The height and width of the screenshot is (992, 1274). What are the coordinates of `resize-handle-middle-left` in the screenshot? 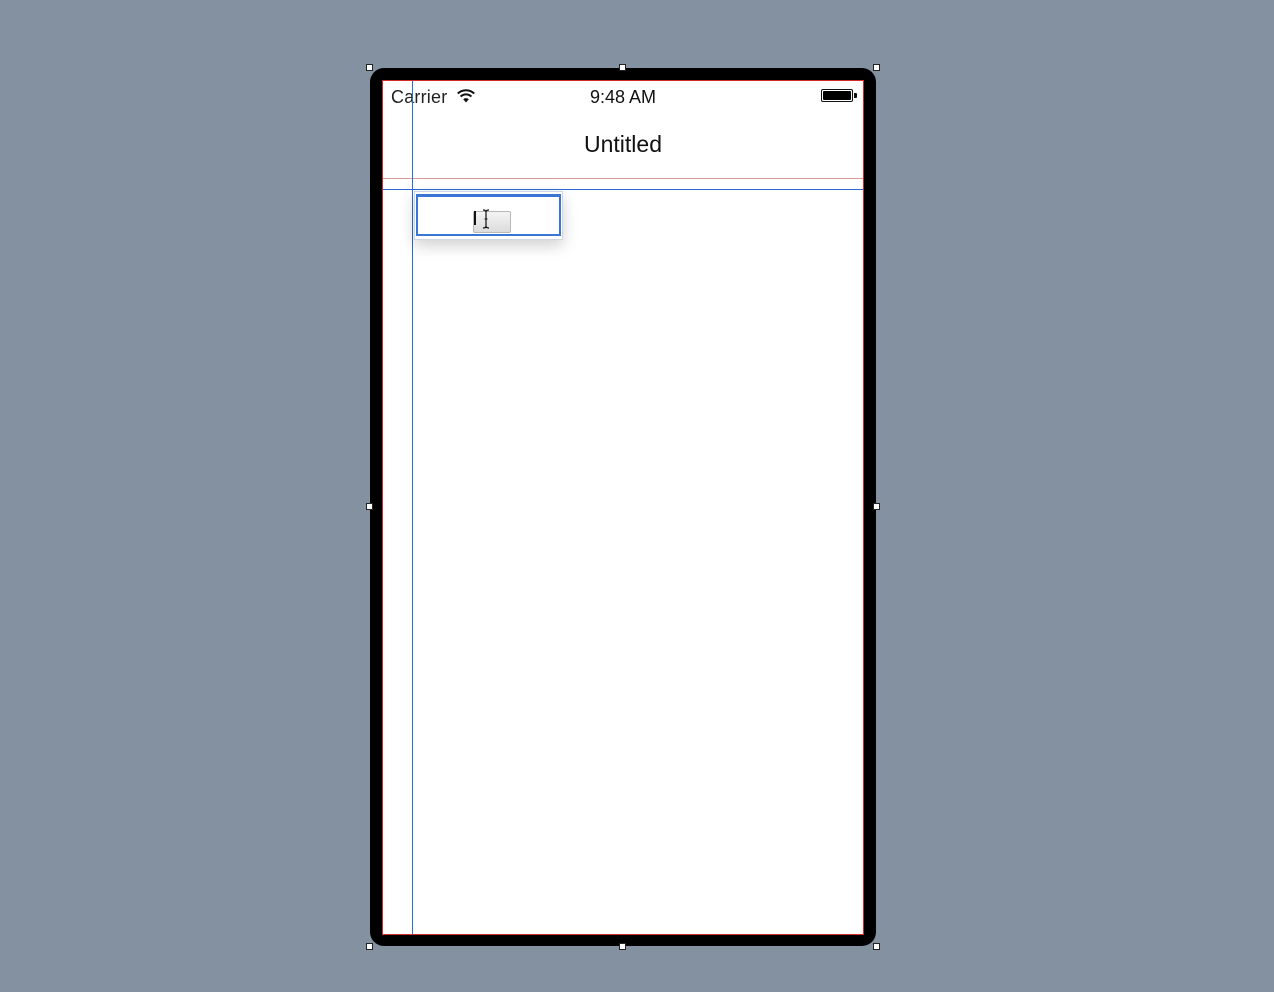 It's located at (369, 506).